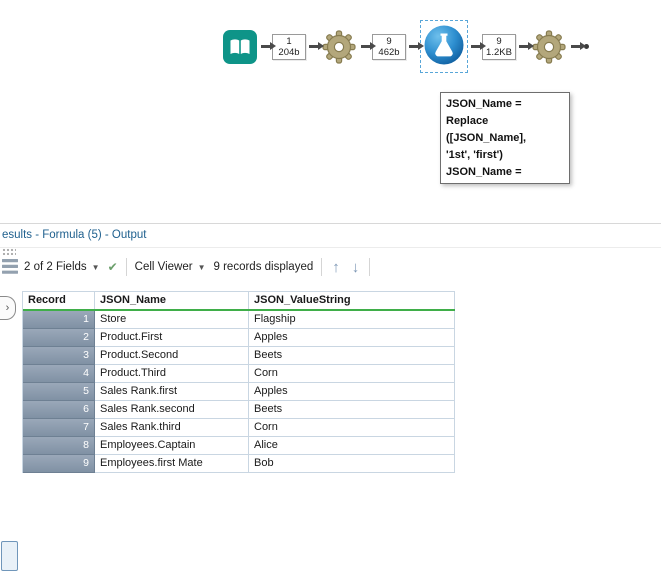  I want to click on json-name-cell: Store, so click(172, 320).